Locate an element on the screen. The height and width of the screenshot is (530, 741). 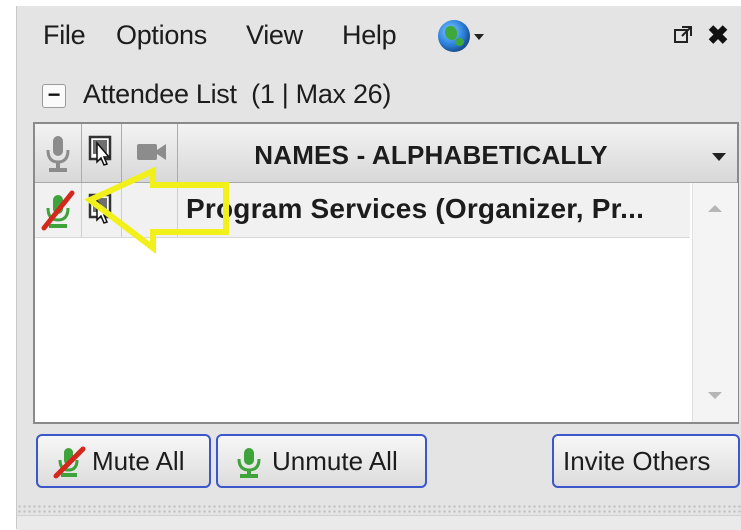
bottom-strip is located at coordinates (379, 522).